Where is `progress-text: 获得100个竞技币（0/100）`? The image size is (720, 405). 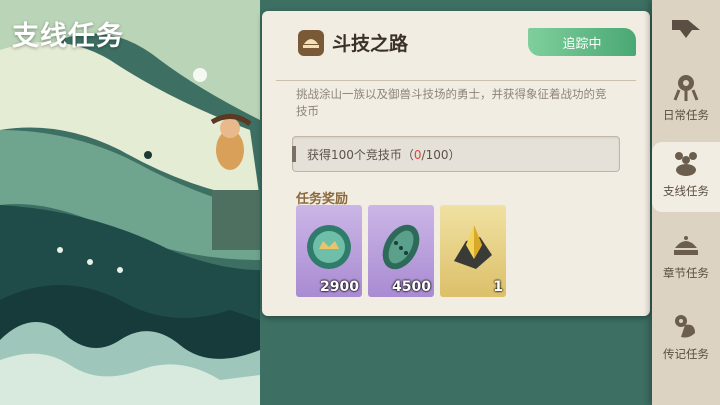 progress-text: 获得100个竞技币（0/100） is located at coordinates (384, 154).